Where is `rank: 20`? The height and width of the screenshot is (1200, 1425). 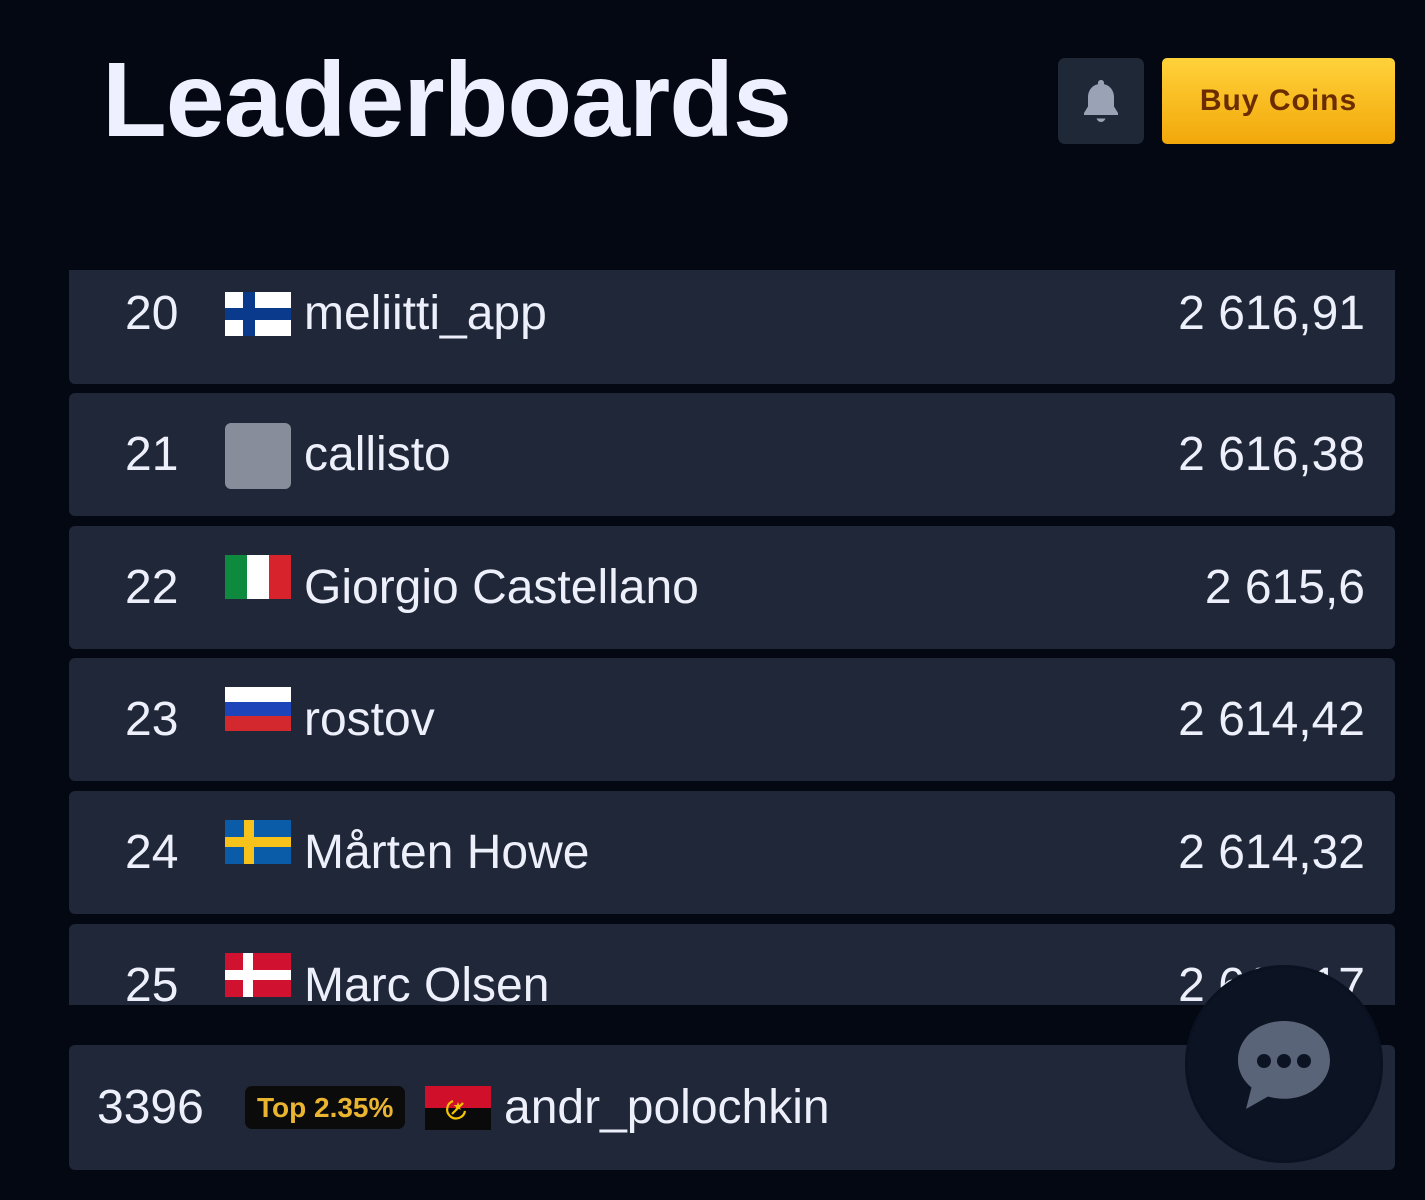 rank: 20 is located at coordinates (152, 313).